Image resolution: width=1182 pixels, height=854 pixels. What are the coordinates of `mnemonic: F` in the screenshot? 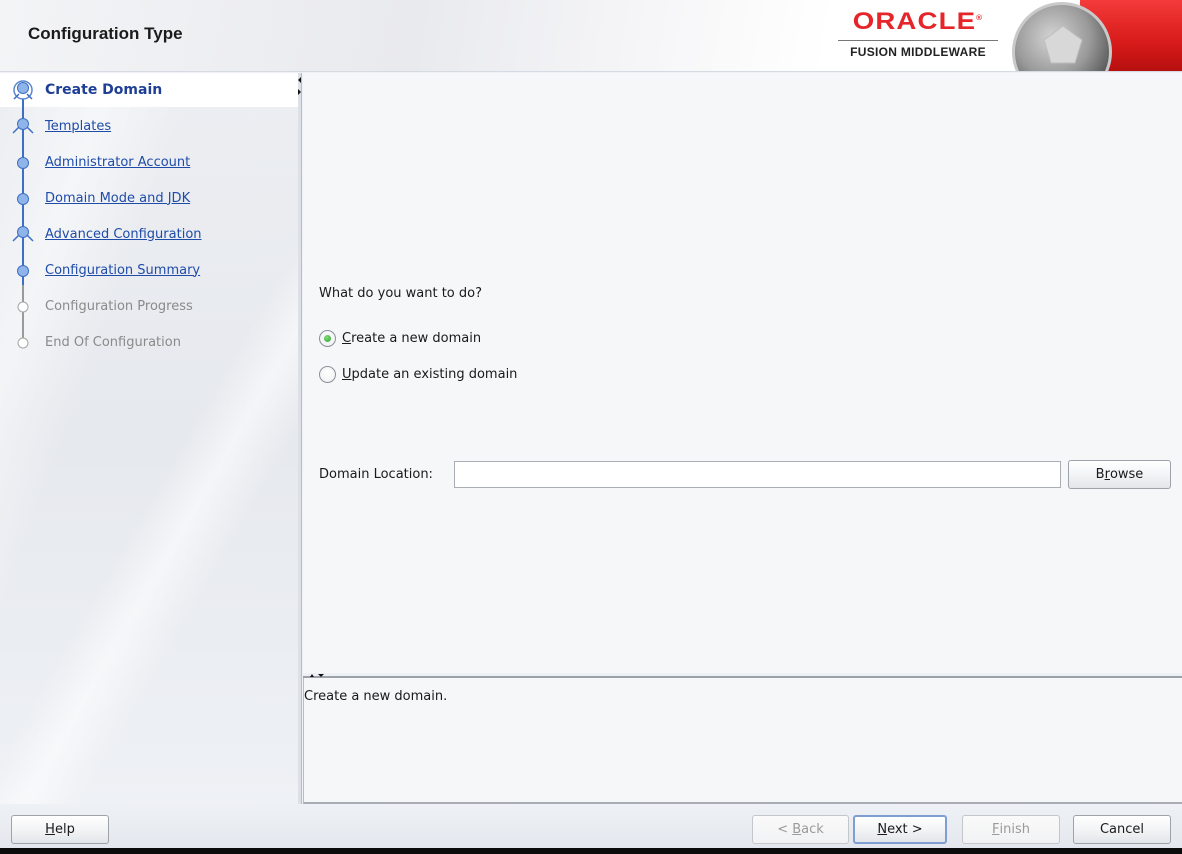 It's located at (996, 829).